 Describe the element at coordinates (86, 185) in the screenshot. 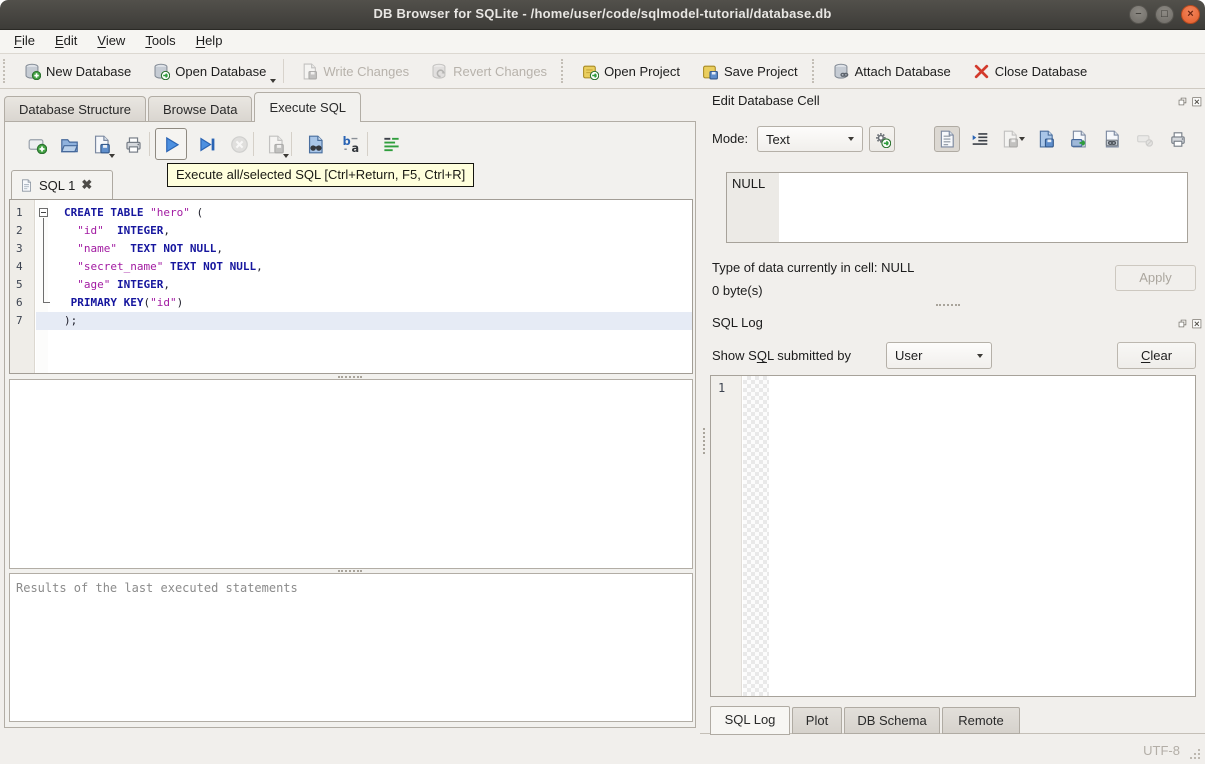

I see `close-sql-tab-icon: ✖` at that location.